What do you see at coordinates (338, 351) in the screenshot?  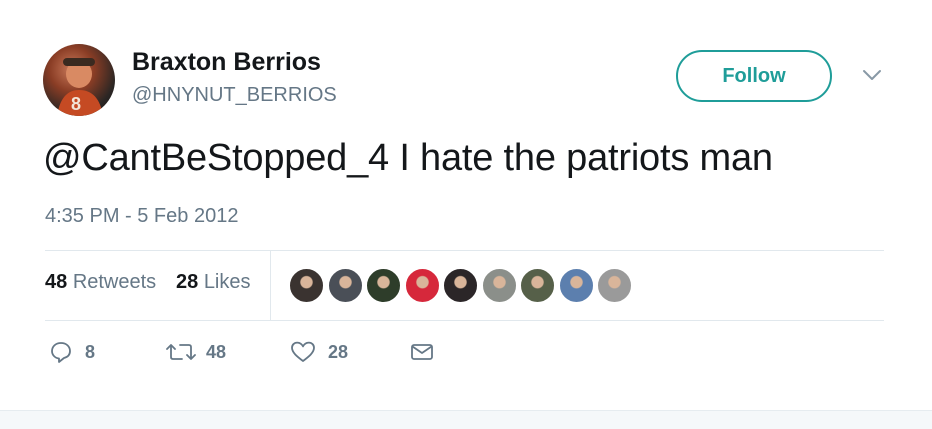 I see `like-count: 28` at bounding box center [338, 351].